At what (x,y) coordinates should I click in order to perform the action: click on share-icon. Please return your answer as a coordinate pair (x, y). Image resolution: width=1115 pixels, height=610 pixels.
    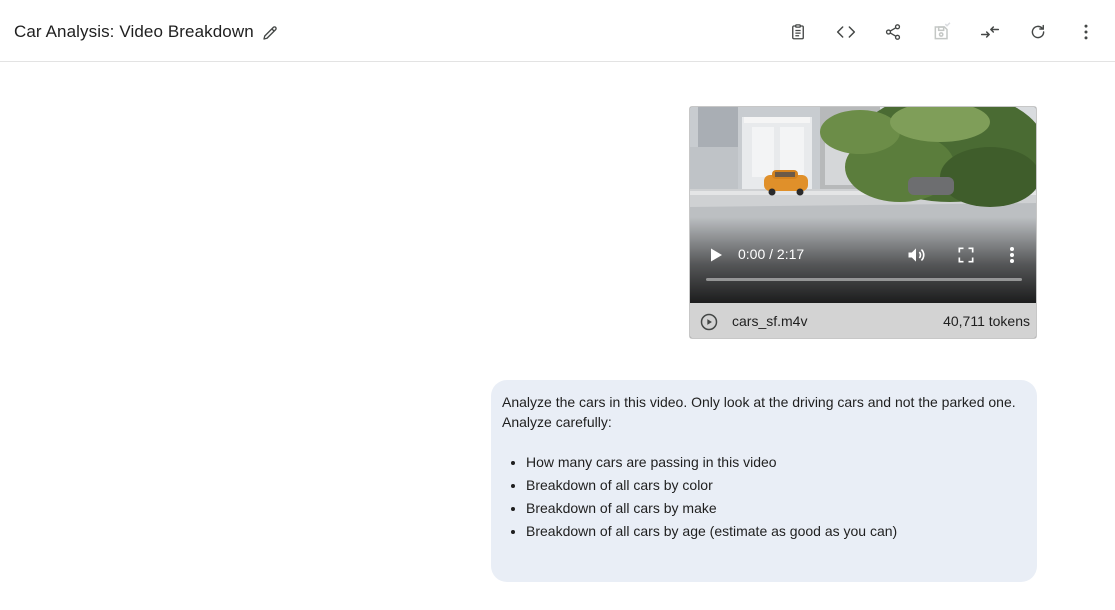
    Looking at the image, I should click on (893, 32).